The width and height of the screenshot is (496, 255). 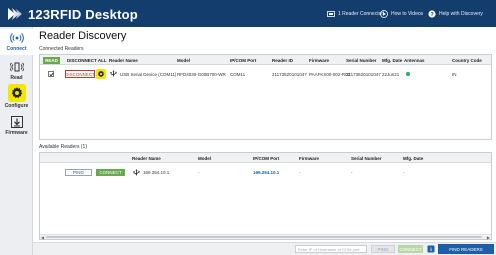 I want to click on serial-number-cell: 21173520101047, so click(x=363, y=74).